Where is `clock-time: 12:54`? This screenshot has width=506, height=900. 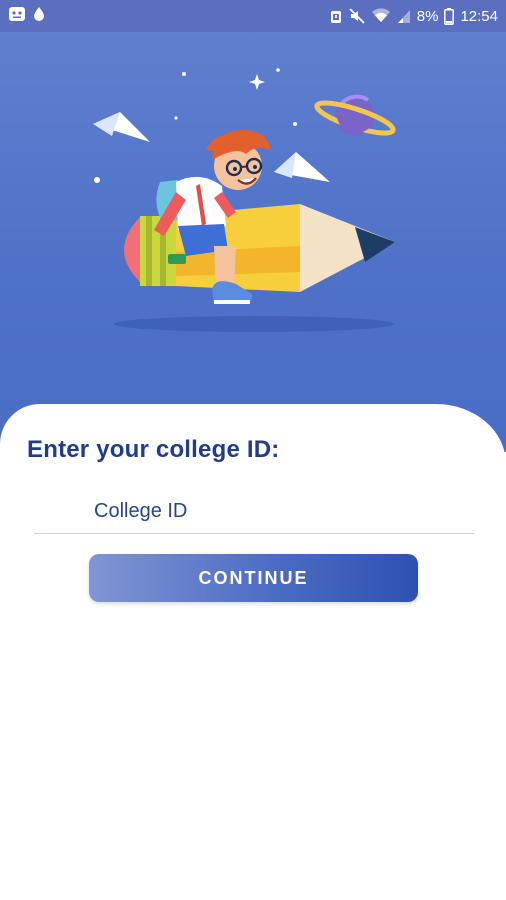
clock-time: 12:54 is located at coordinates (479, 16).